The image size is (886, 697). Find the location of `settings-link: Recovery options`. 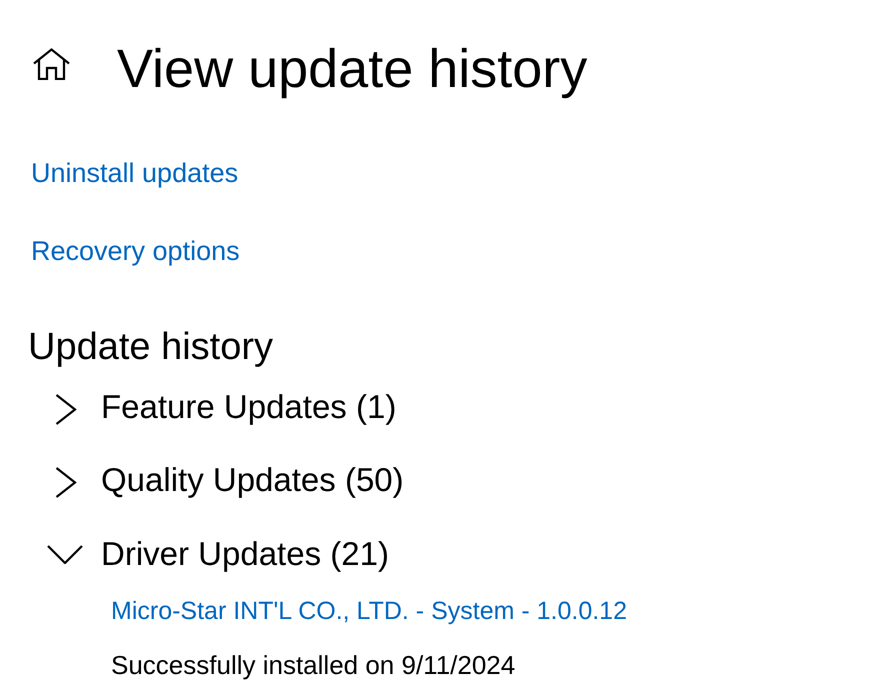

settings-link: Recovery options is located at coordinates (135, 251).